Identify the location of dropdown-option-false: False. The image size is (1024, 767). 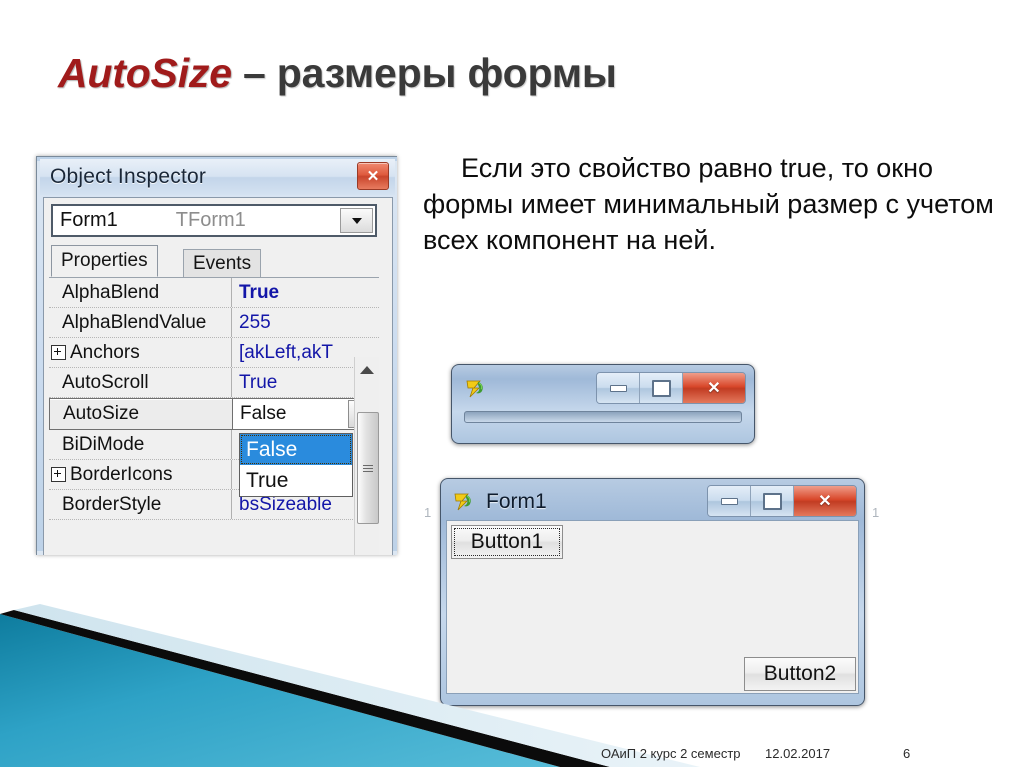
(296, 449).